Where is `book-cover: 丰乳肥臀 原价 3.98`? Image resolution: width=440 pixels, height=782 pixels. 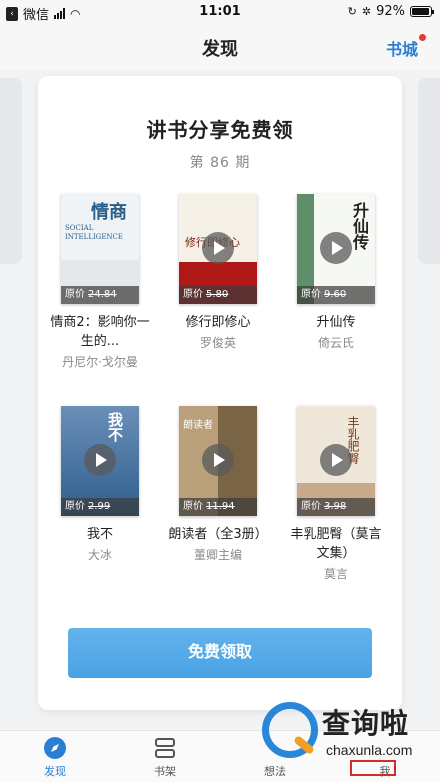 book-cover: 丰乳肥臀 原价 3.98 is located at coordinates (336, 461).